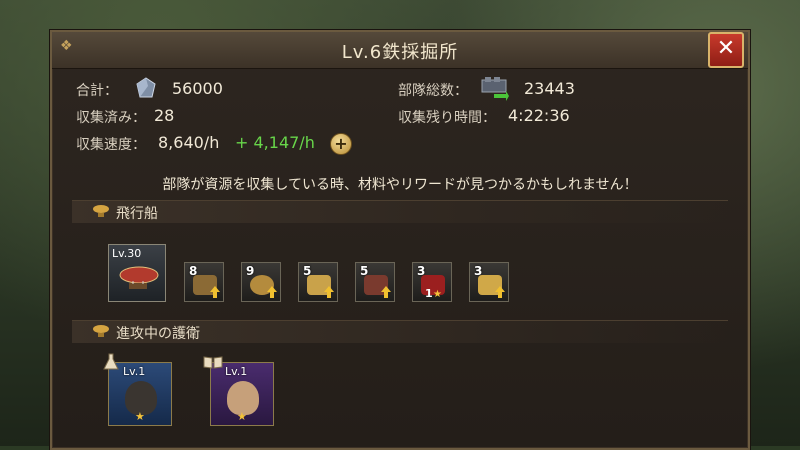 The height and width of the screenshot is (450, 800). Describe the element at coordinates (539, 115) in the screenshot. I see `remaining-value: 4:22:36` at that location.